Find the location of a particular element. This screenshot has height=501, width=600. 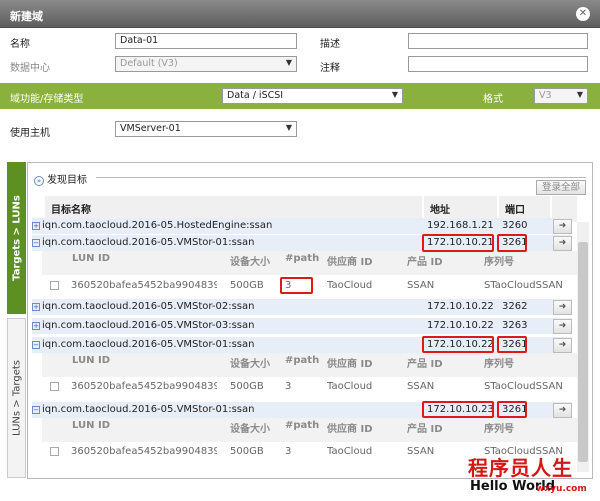

login-all-button: 登录全部 is located at coordinates (561, 187).